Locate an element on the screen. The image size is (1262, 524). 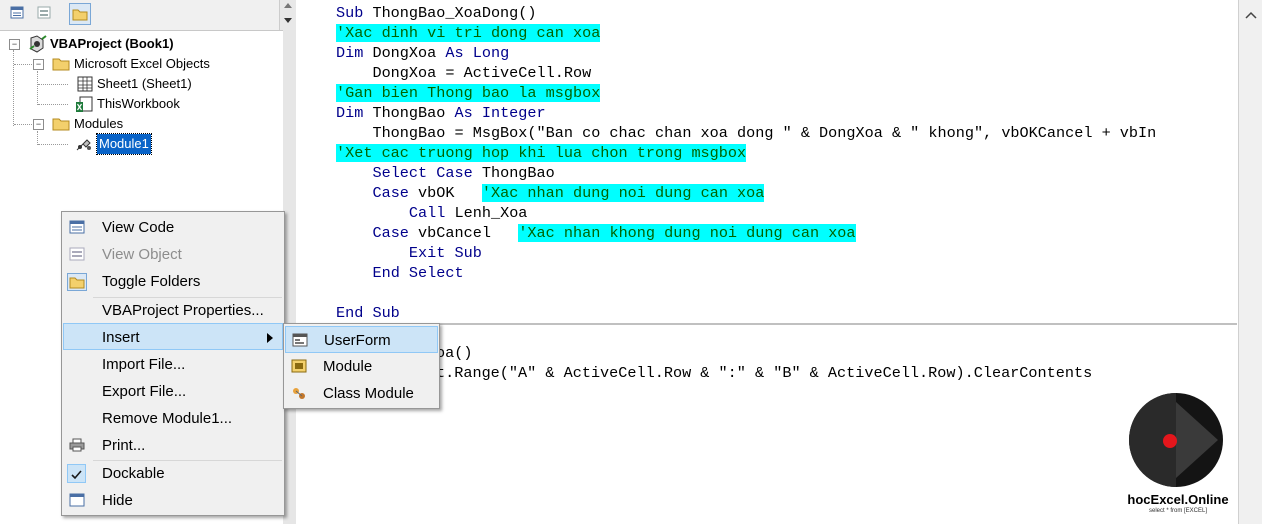
explorer-toolbar is located at coordinates (148, 15).